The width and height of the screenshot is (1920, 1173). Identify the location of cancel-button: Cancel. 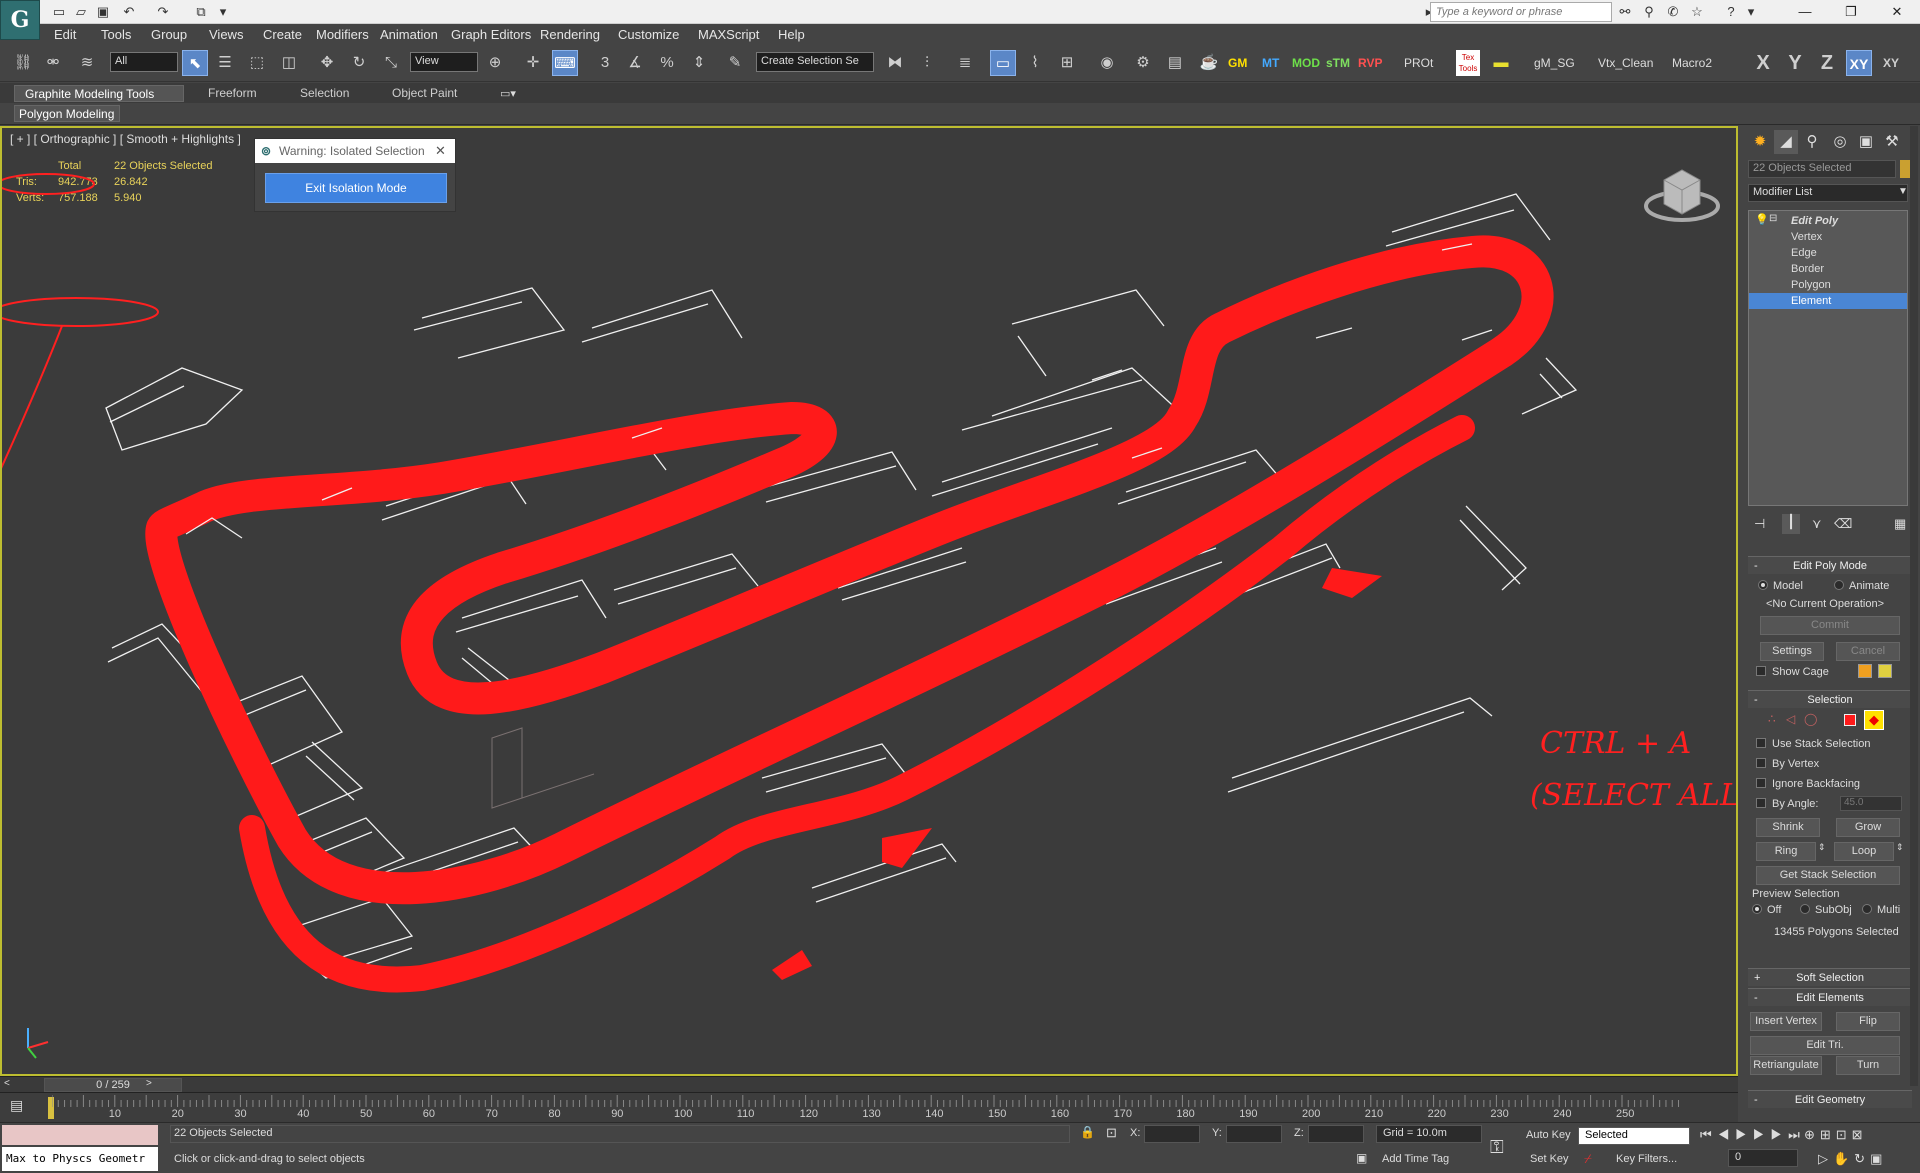
(1868, 651).